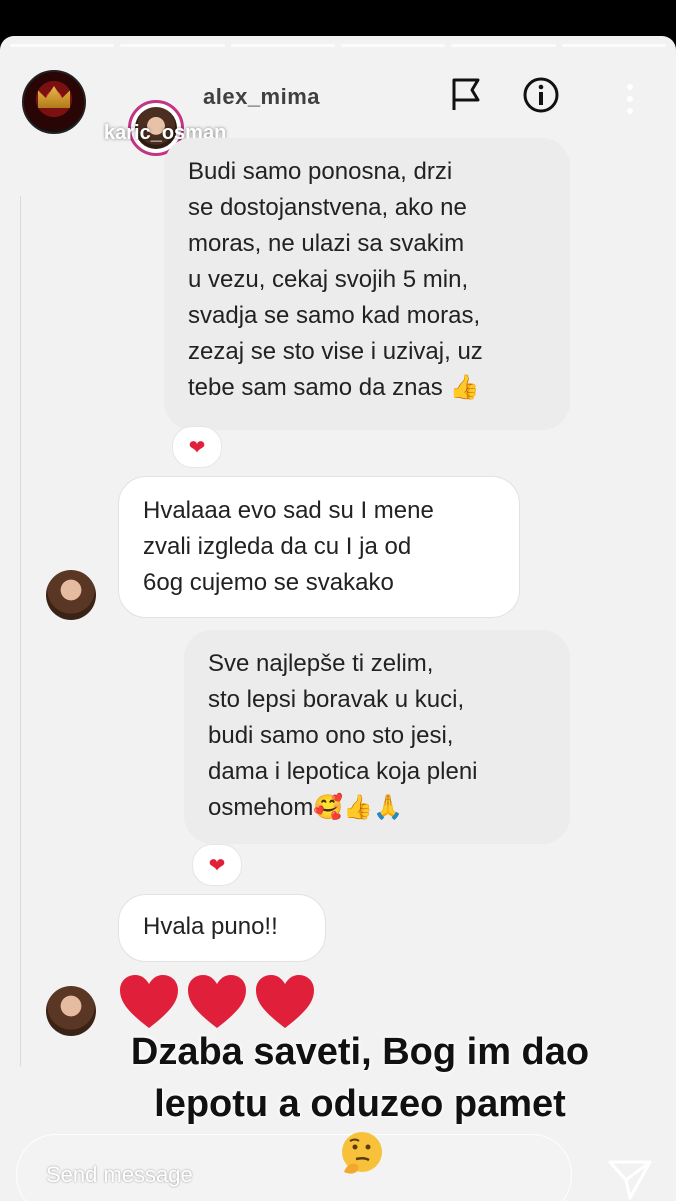 The width and height of the screenshot is (676, 1201). Describe the element at coordinates (630, 99) in the screenshot. I see `more-icon` at that location.